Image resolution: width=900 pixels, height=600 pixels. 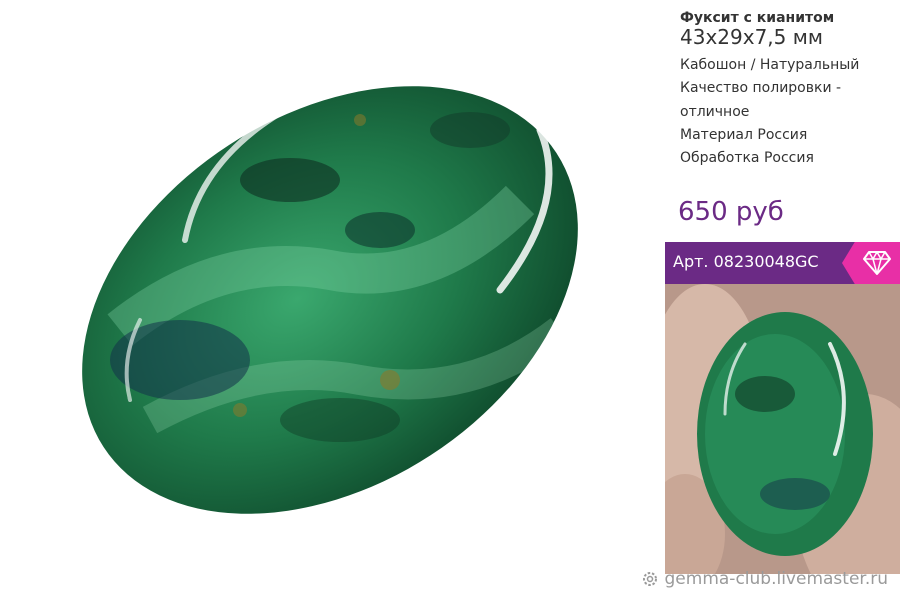 I want to click on spec-line: отличное, so click(x=715, y=111).